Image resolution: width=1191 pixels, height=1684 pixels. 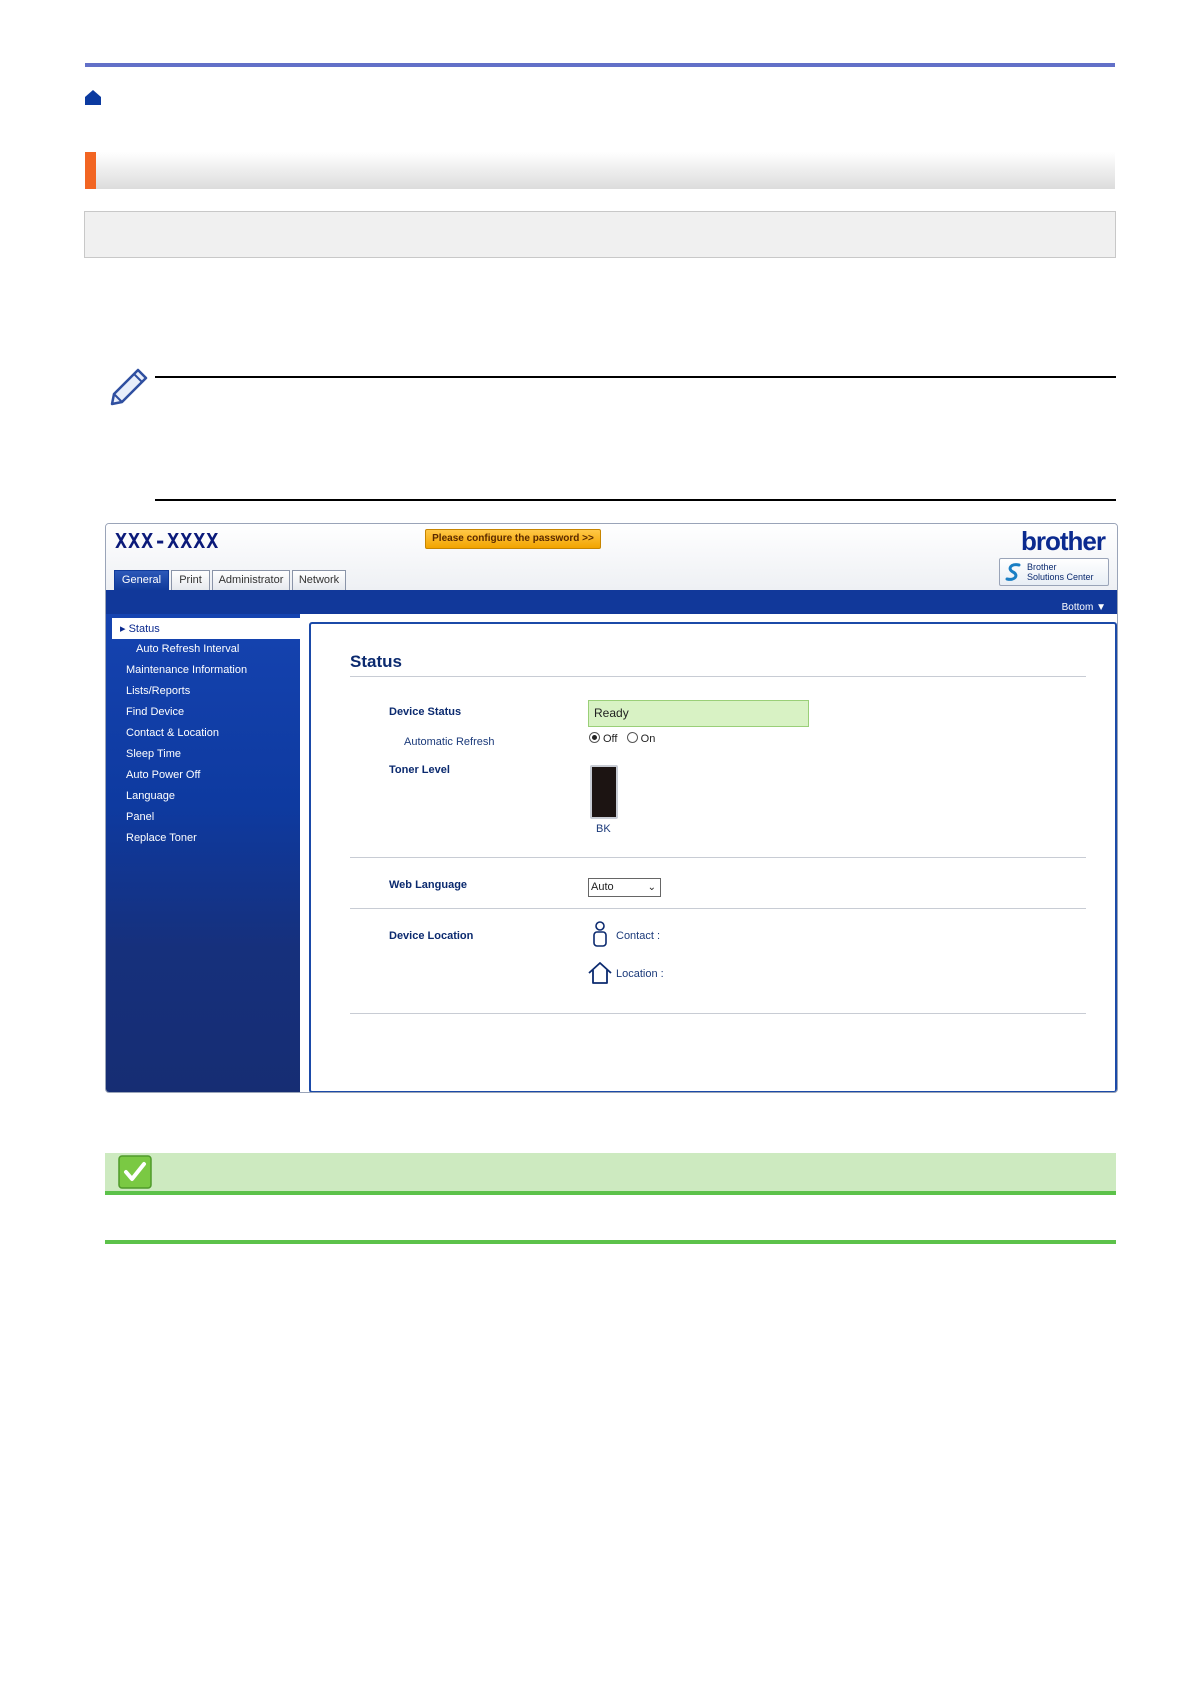 I want to click on nav-band, so click(x=611, y=602).